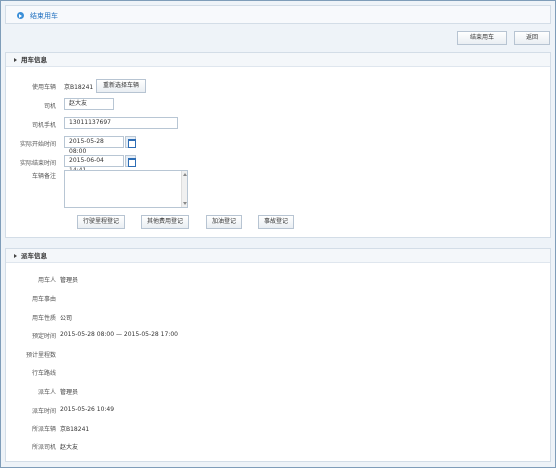 This screenshot has height=468, width=556. What do you see at coordinates (165, 222) in the screenshot?
I see `other-fees-register-button: 其他费用登记` at bounding box center [165, 222].